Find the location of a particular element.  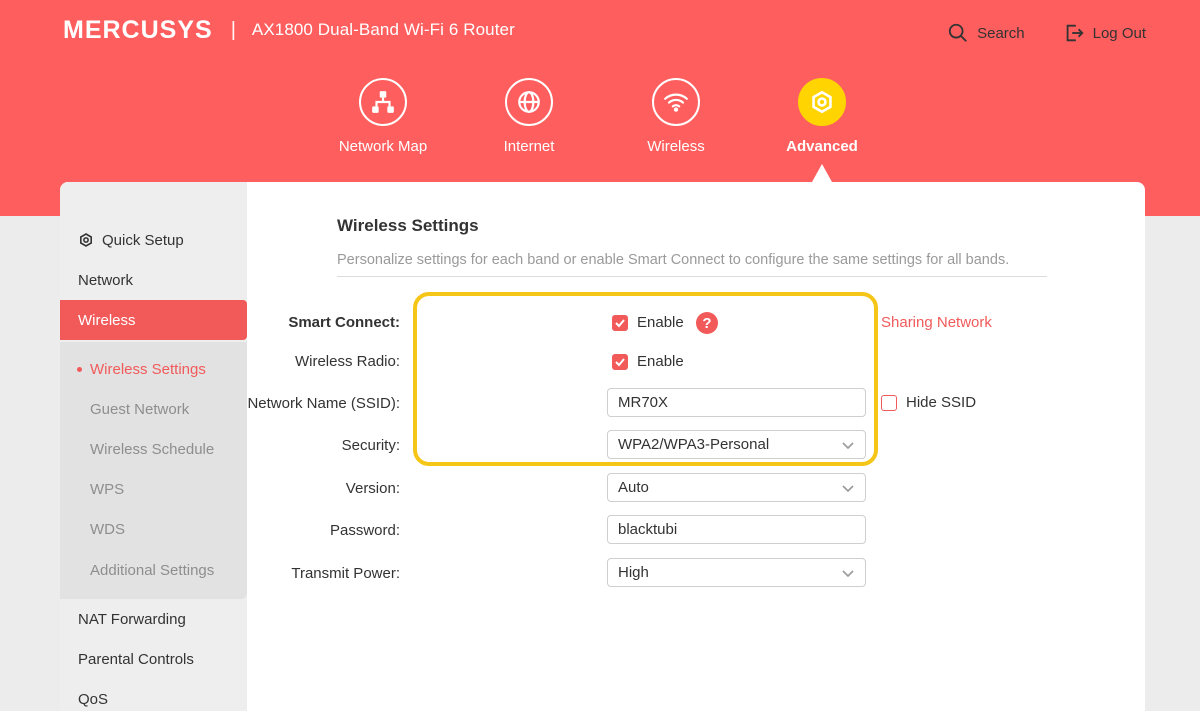

hide-ssid-checkbox is located at coordinates (889, 403).